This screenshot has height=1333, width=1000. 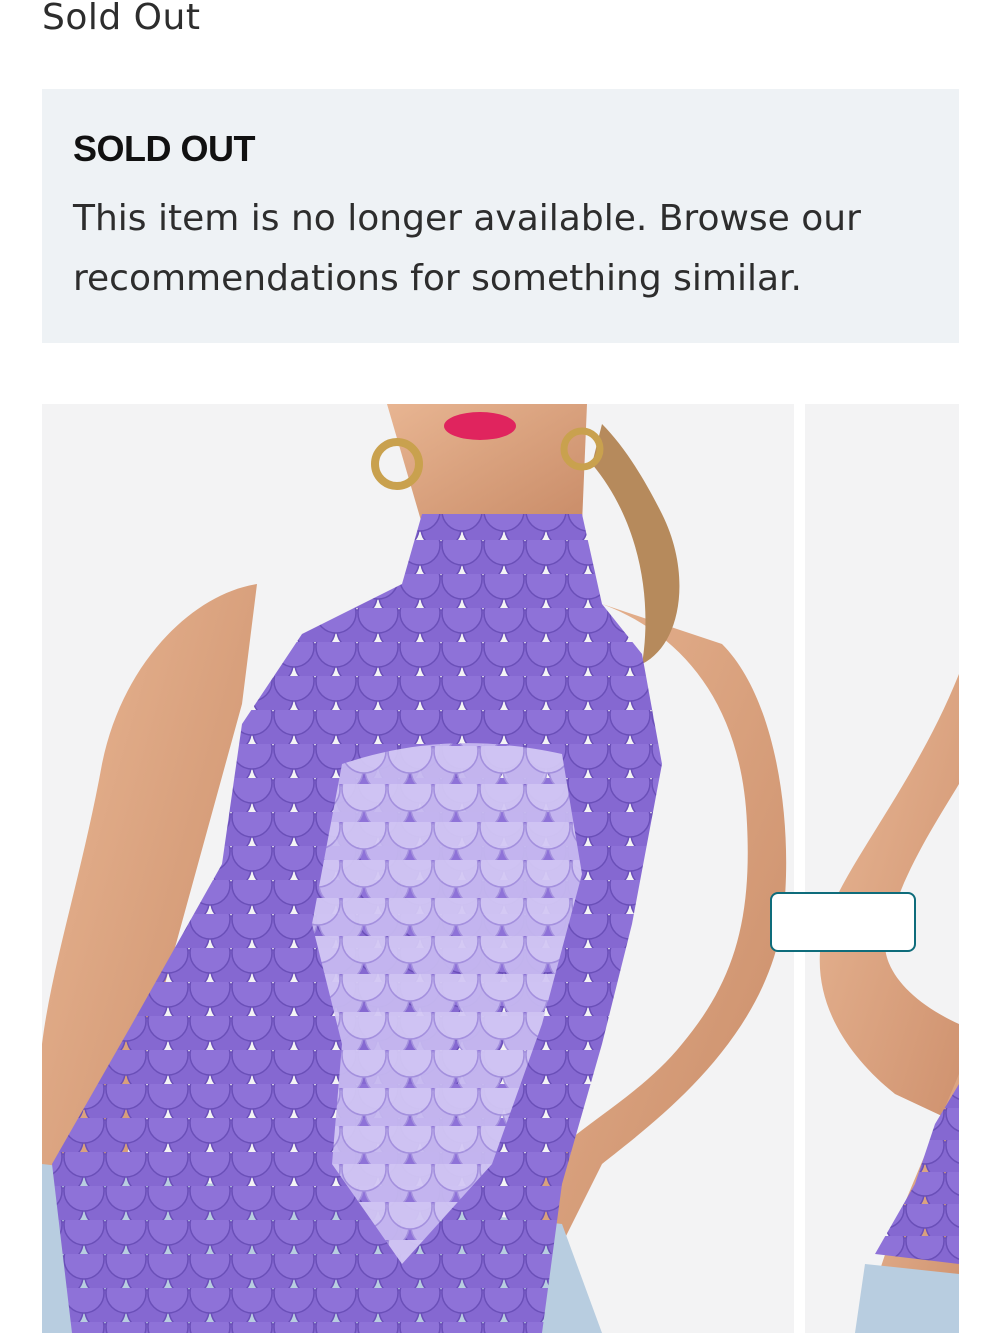 I want to click on gallery-next-button, so click(x=843, y=922).